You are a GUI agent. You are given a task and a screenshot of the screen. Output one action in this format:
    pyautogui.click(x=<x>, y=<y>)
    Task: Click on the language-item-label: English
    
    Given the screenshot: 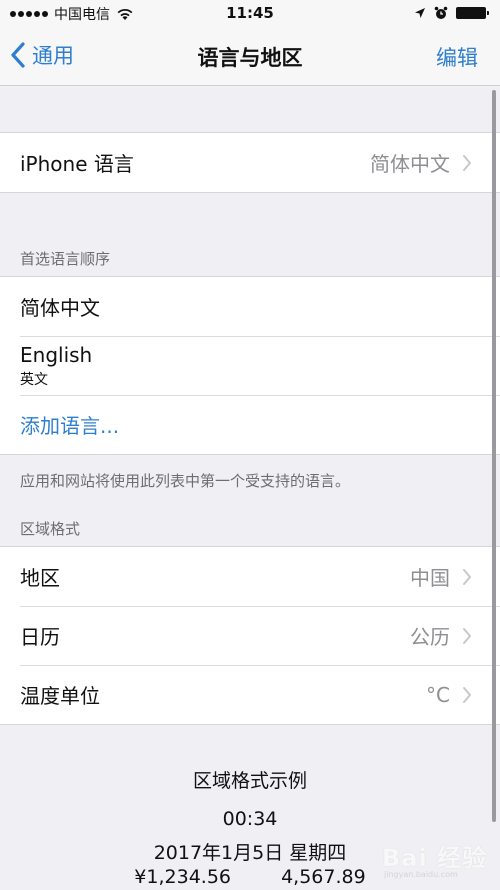 What is the action you would take?
    pyautogui.click(x=56, y=354)
    